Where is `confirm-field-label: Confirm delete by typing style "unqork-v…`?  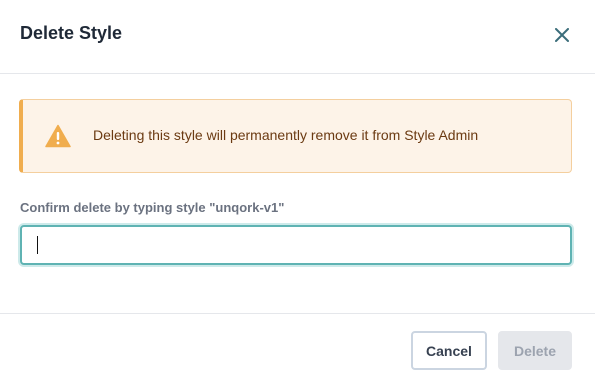 confirm-field-label: Confirm delete by typing style "unqork-v… is located at coordinates (152, 207).